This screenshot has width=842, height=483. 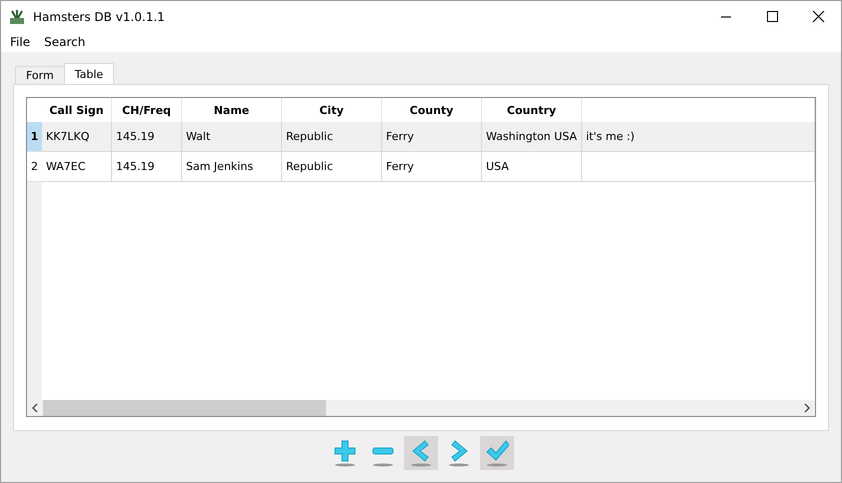 I want to click on checkmark-icon, so click(x=497, y=453).